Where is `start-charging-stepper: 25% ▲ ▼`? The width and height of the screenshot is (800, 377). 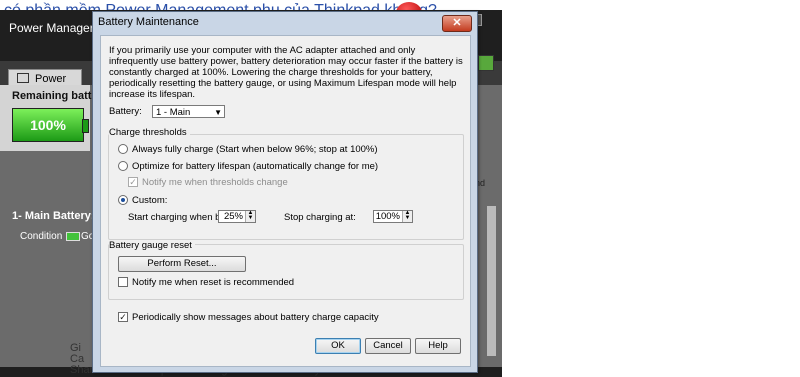
start-charging-stepper: 25% ▲ ▼ is located at coordinates (237, 216).